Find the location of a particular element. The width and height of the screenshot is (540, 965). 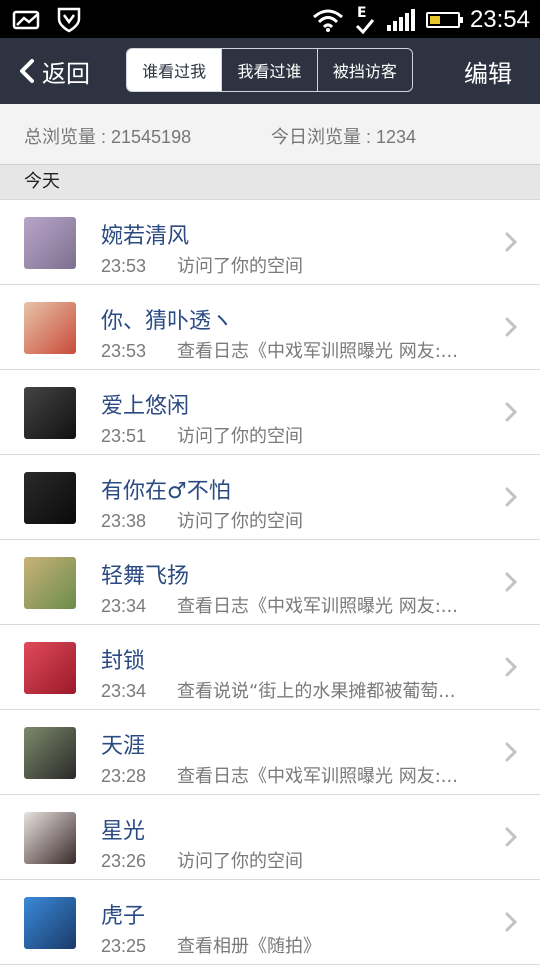

section-header-today: 今天 is located at coordinates (270, 182).